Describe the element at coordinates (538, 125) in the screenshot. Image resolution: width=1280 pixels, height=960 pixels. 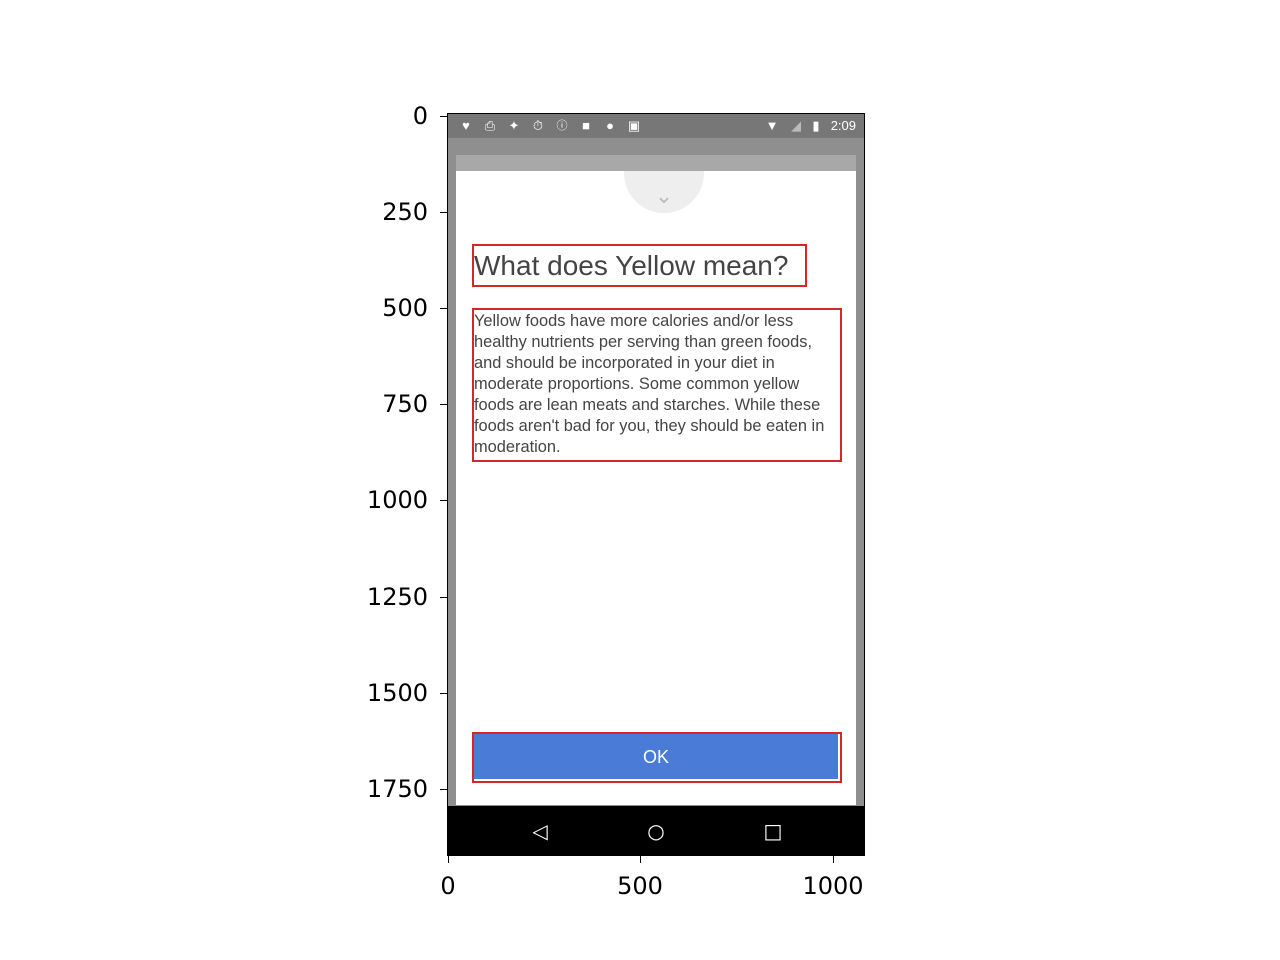
I see `timer-icon: ⏱` at that location.